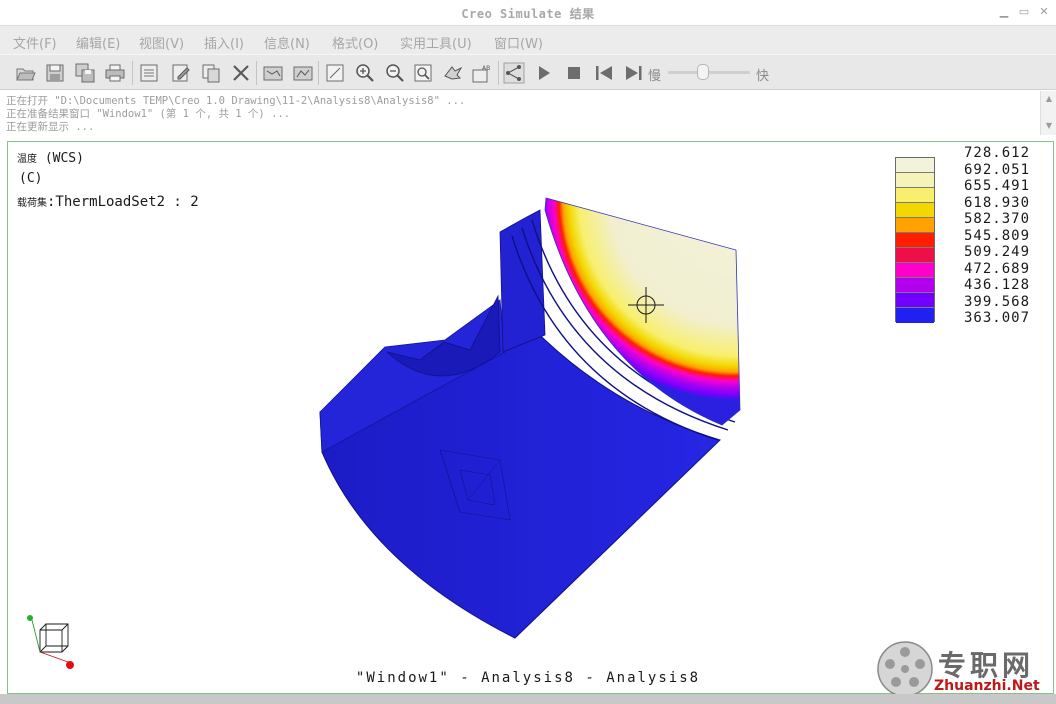 This screenshot has width=1056, height=704. I want to click on legend-colorbar, so click(915, 240).